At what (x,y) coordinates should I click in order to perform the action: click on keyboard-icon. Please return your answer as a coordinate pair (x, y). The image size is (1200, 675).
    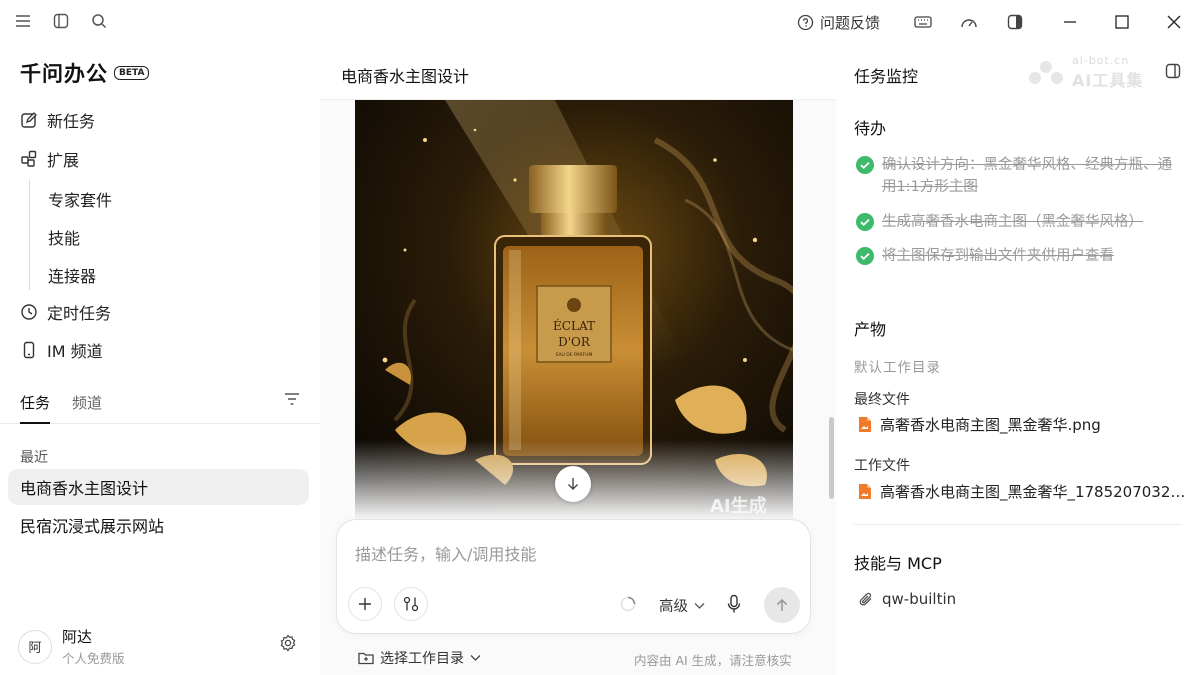
    Looking at the image, I should click on (923, 22).